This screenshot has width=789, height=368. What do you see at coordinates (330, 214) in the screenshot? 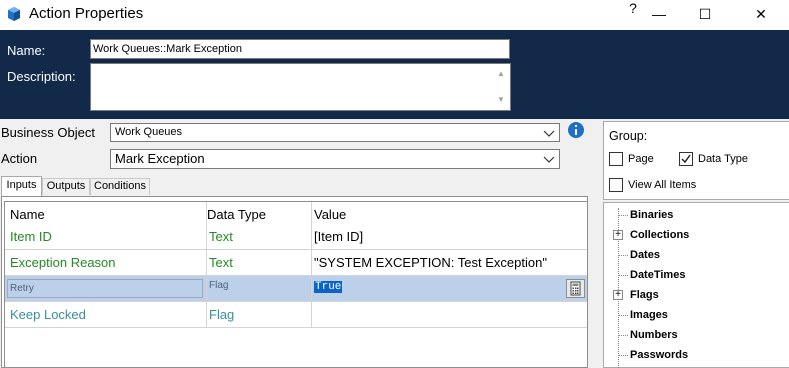
I see `column-header-value: Value` at bounding box center [330, 214].